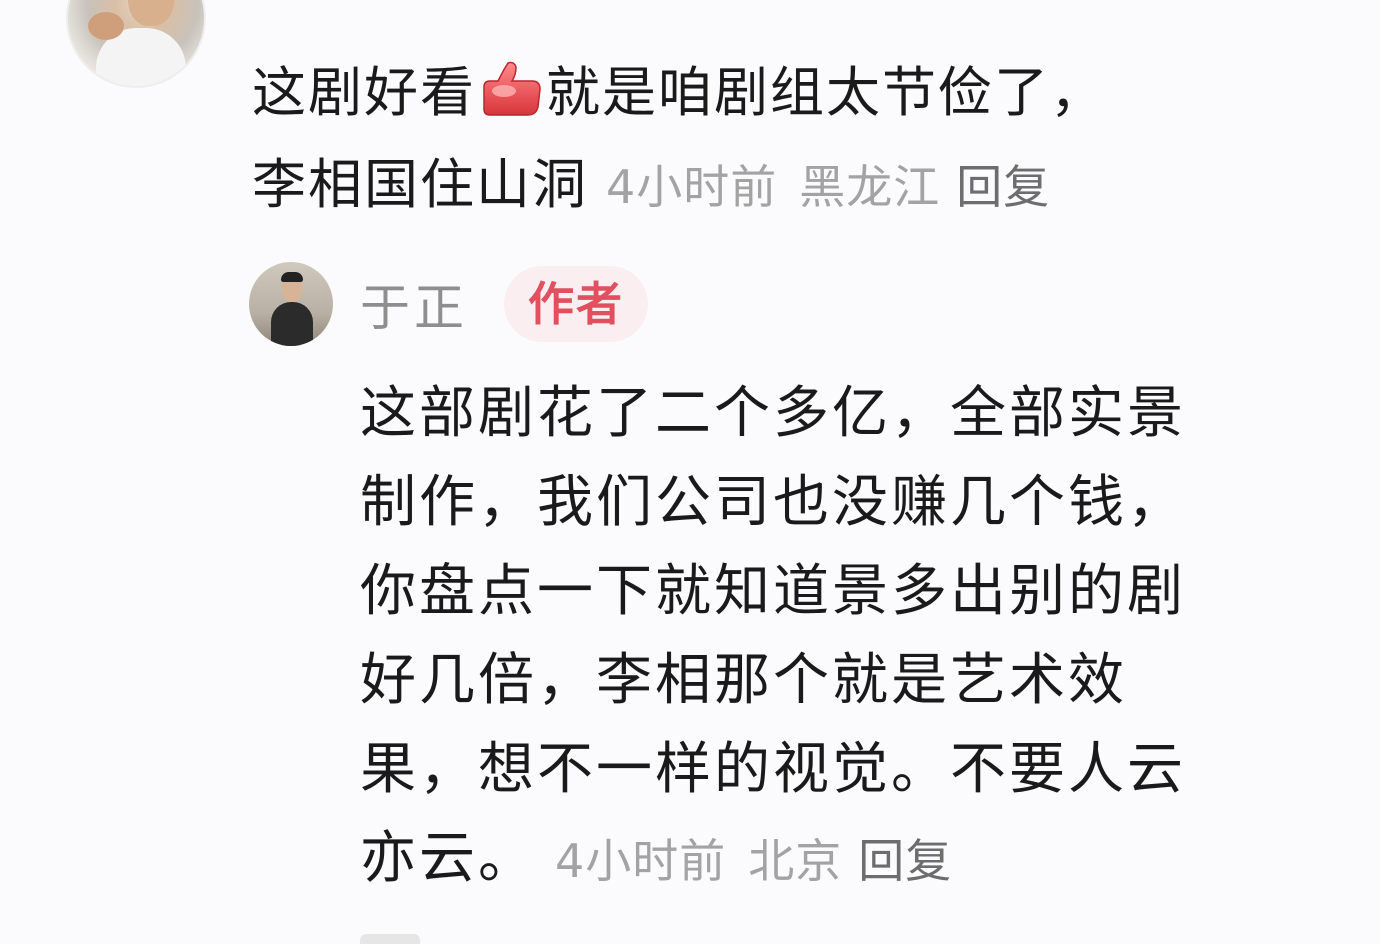 This screenshot has width=1380, height=944. Describe the element at coordinates (292, 324) in the screenshot. I see `avatar-body` at that location.